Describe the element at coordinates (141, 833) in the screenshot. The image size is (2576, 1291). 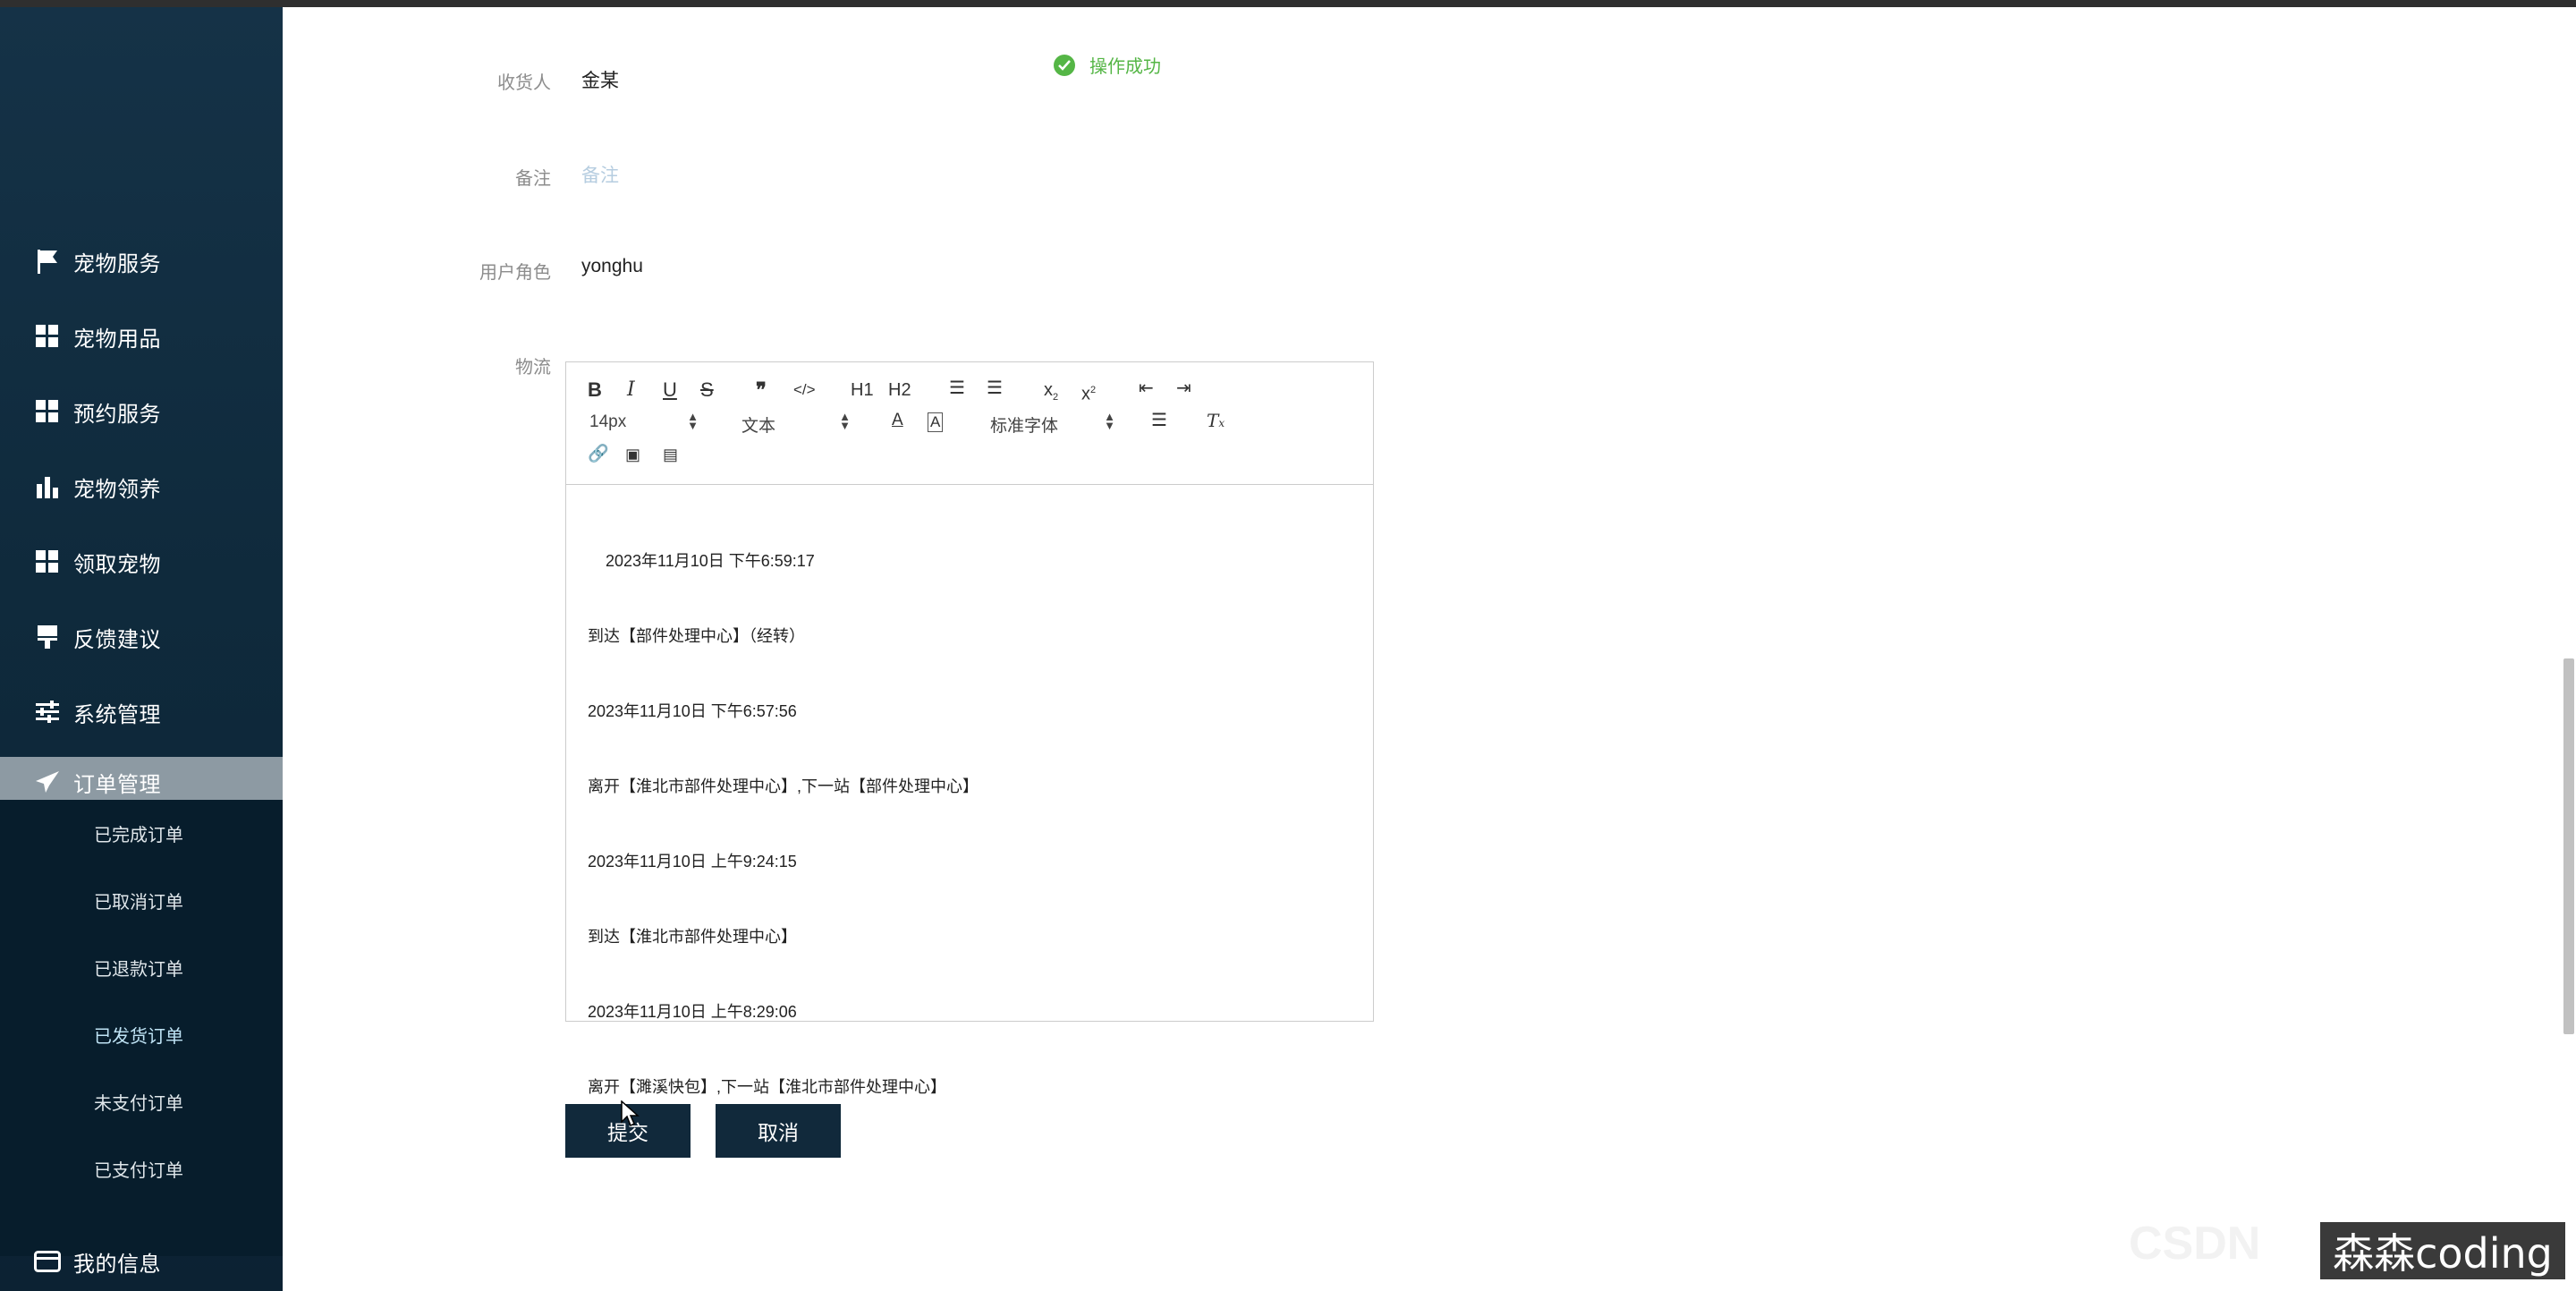
I see `submenu-completed-orders: 已完成订单` at that location.